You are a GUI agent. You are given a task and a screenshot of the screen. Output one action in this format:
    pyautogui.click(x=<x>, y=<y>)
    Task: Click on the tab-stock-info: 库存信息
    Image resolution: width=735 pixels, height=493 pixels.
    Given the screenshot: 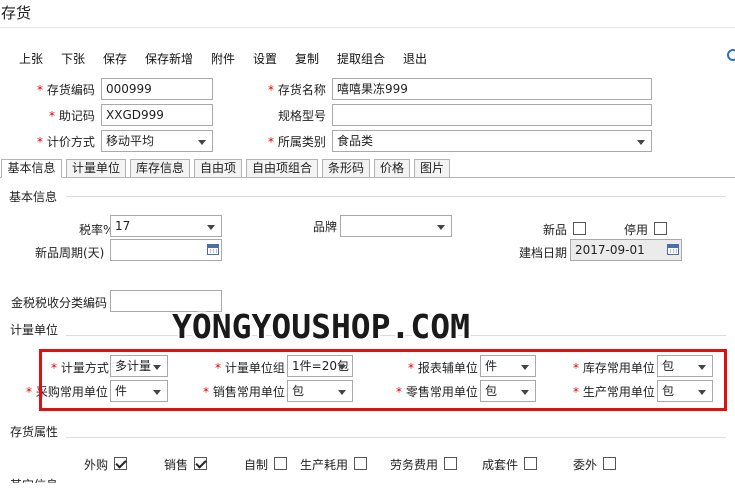 What is the action you would take?
    pyautogui.click(x=160, y=168)
    